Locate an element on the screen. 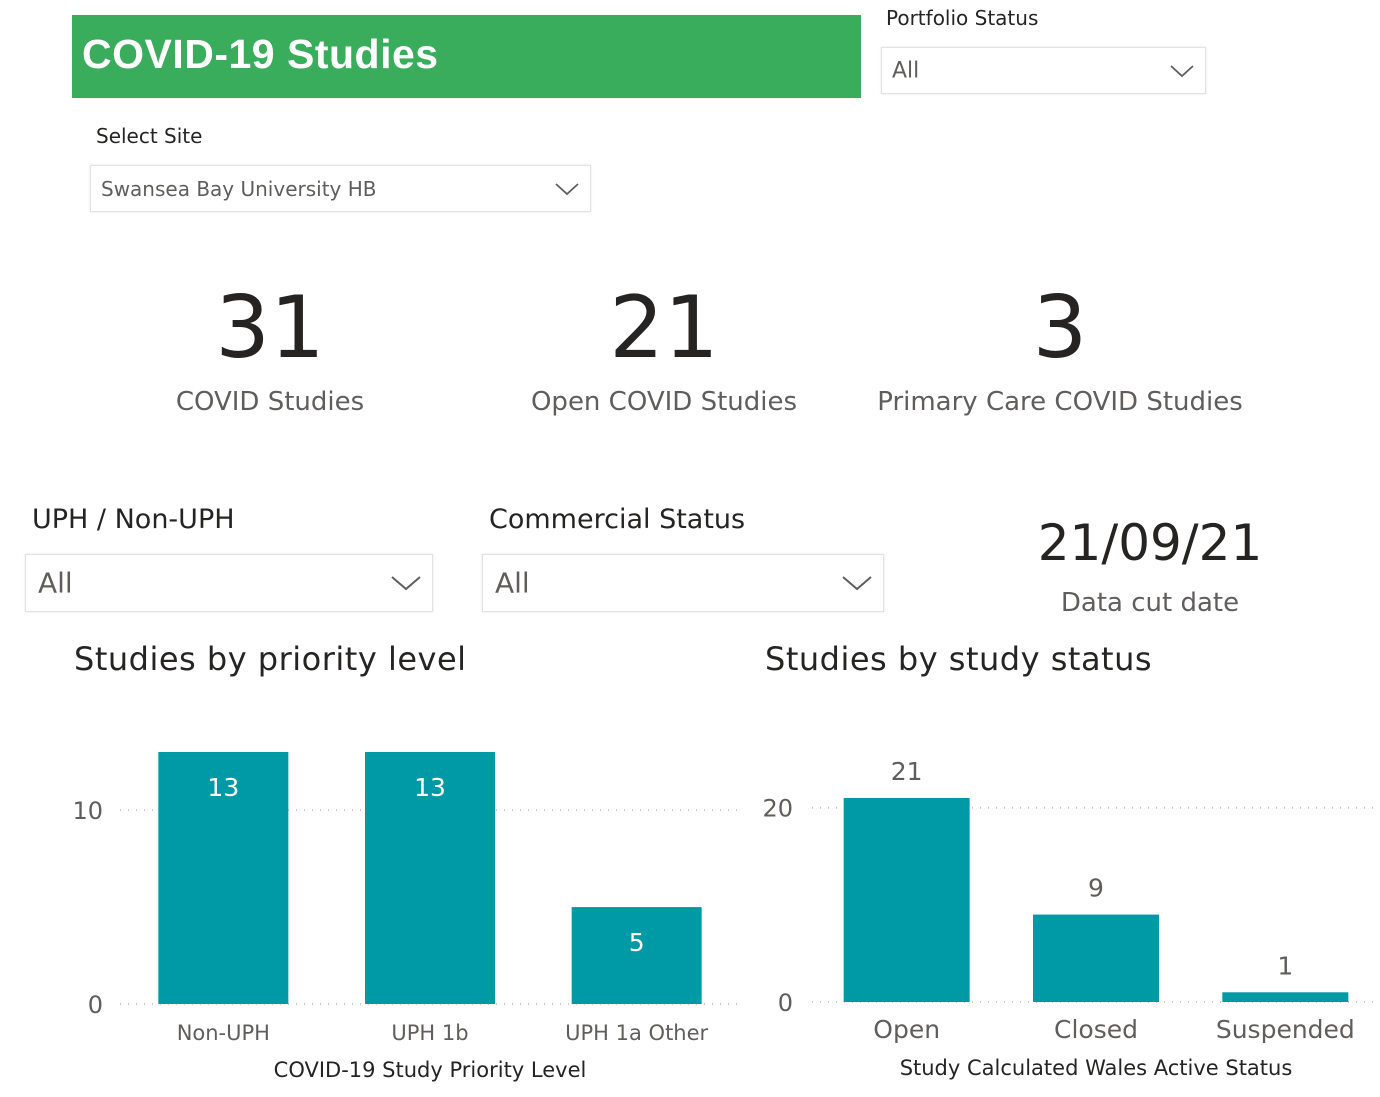  select-site-label: Select Site is located at coordinates (149, 136).